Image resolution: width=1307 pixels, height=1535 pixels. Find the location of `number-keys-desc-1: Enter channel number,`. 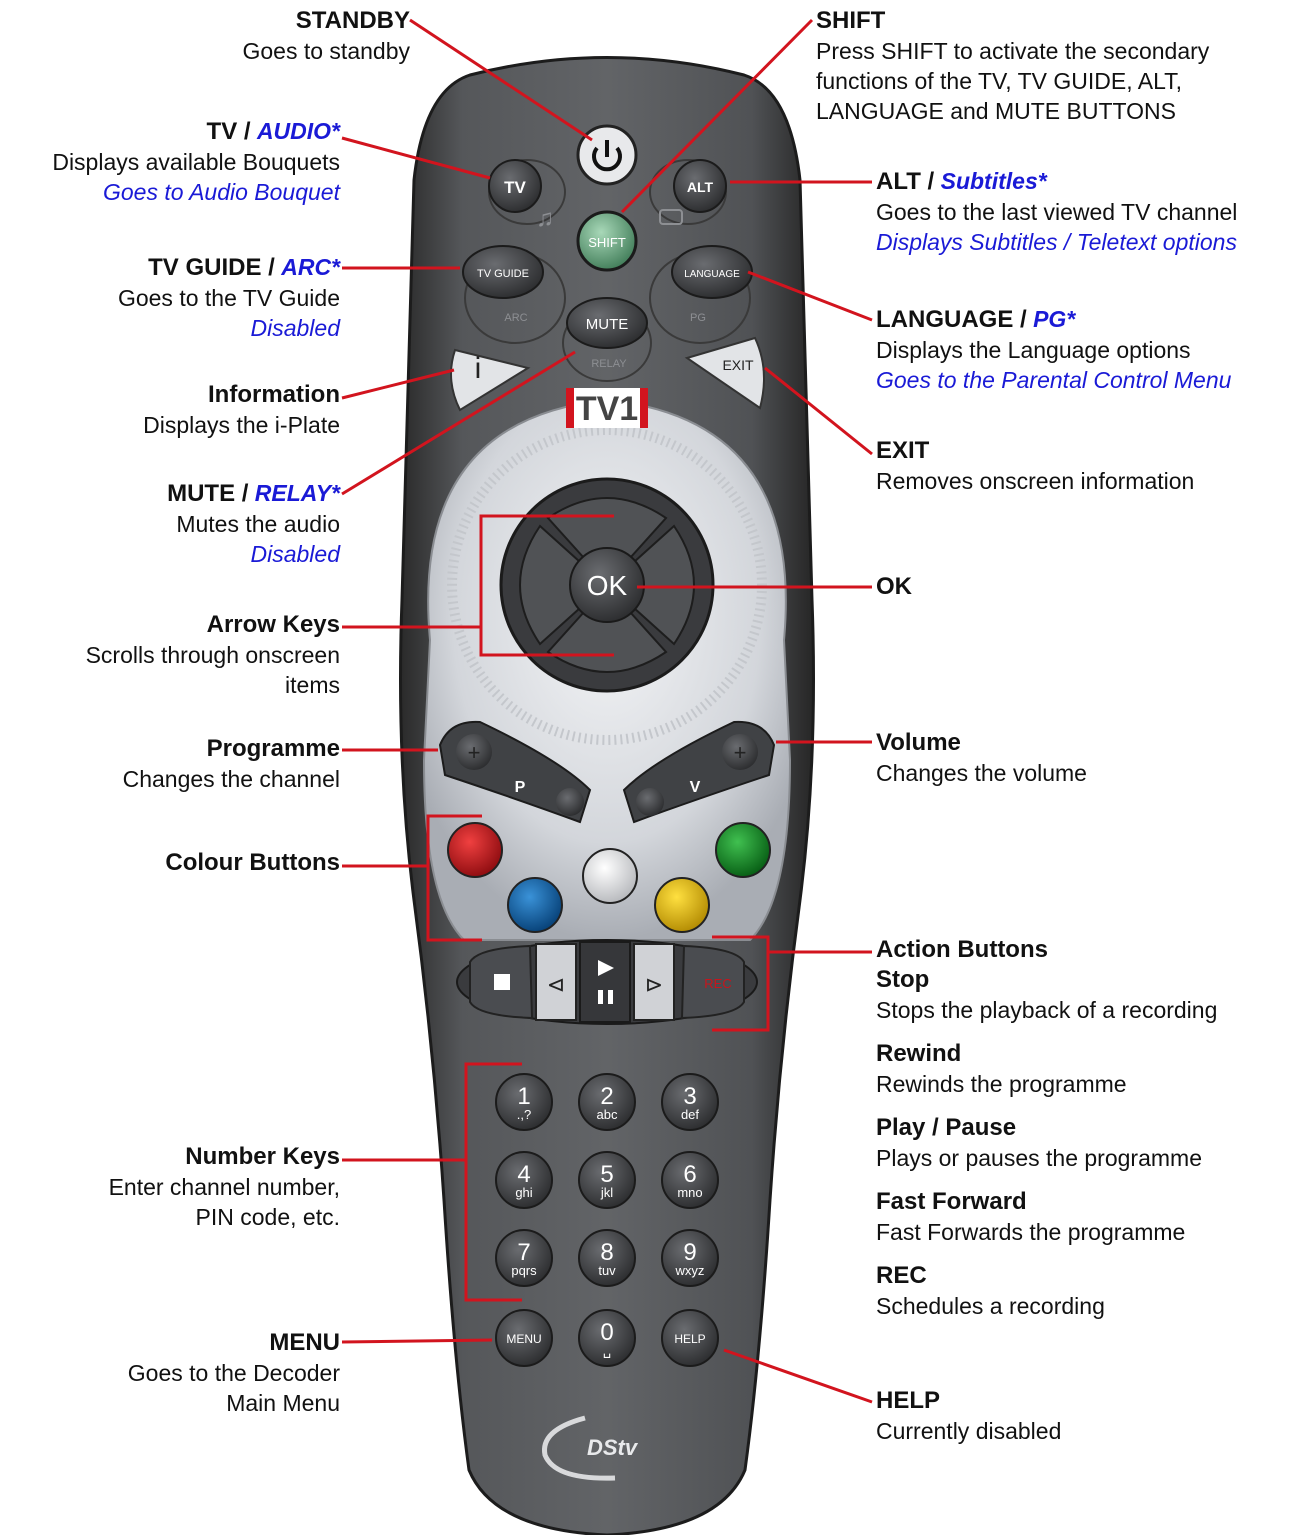

number-keys-desc-1: Enter channel number, is located at coordinates (224, 1187).